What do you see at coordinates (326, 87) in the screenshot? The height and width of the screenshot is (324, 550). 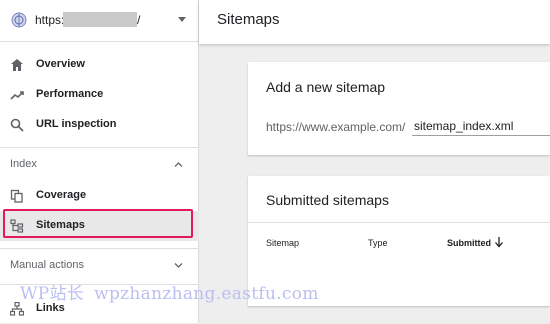 I see `card-title: Add a new sitemap` at bounding box center [326, 87].